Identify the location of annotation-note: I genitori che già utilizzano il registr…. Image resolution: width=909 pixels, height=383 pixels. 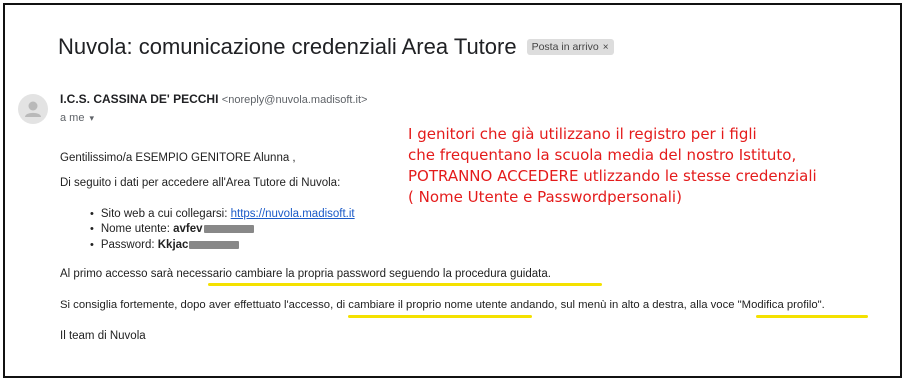
(612, 166).